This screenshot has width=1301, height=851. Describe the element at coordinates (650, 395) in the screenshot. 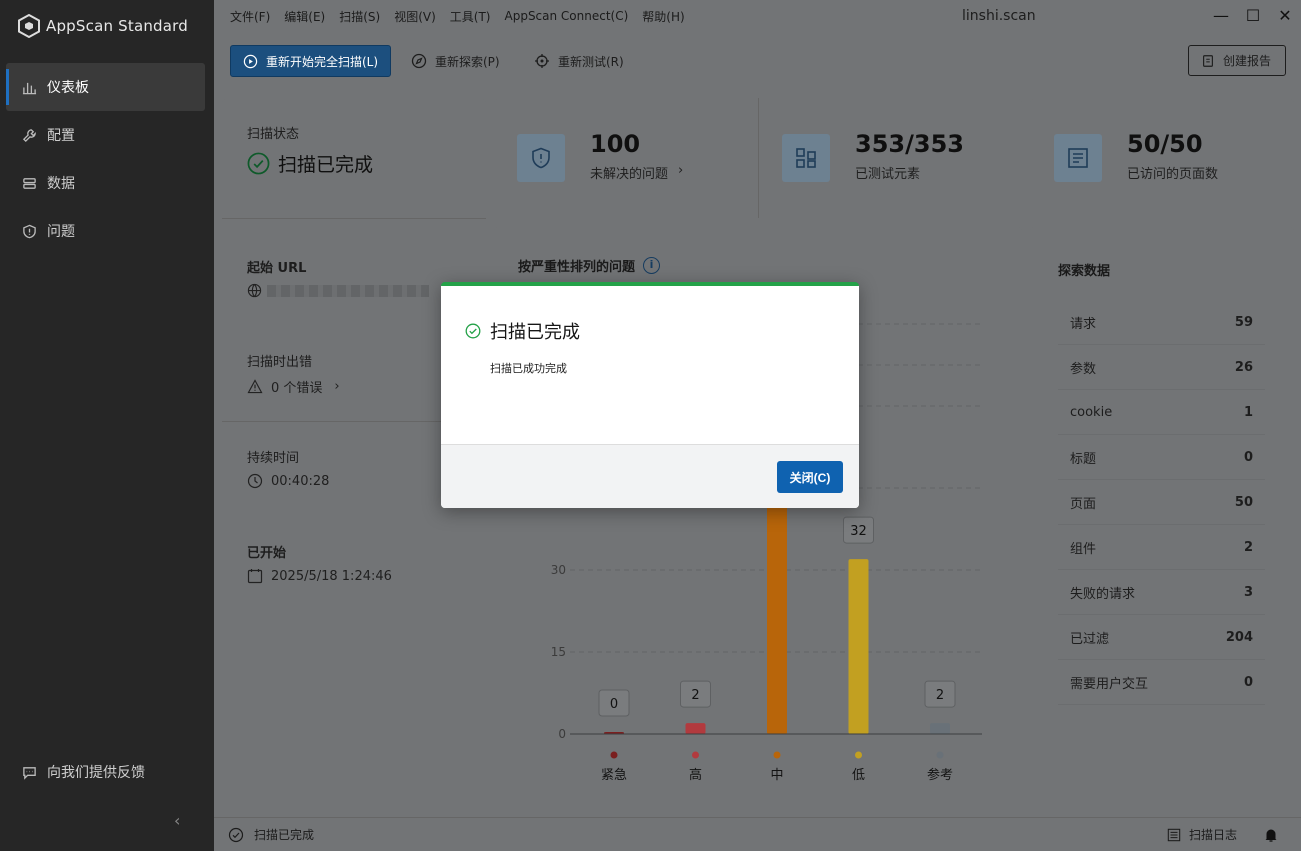

I see `scan-complete-dialog: 扫描已完成 扫描已成功完成 关闭(C)` at that location.